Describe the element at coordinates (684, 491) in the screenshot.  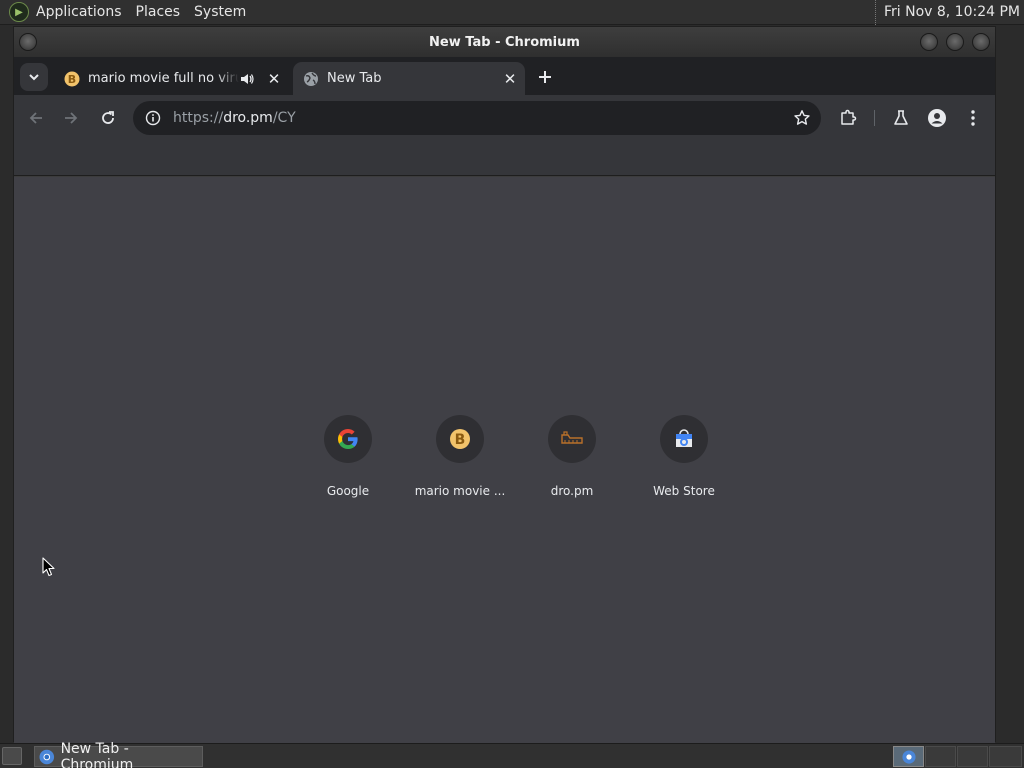
I see `shortcut-label: Web Store` at that location.